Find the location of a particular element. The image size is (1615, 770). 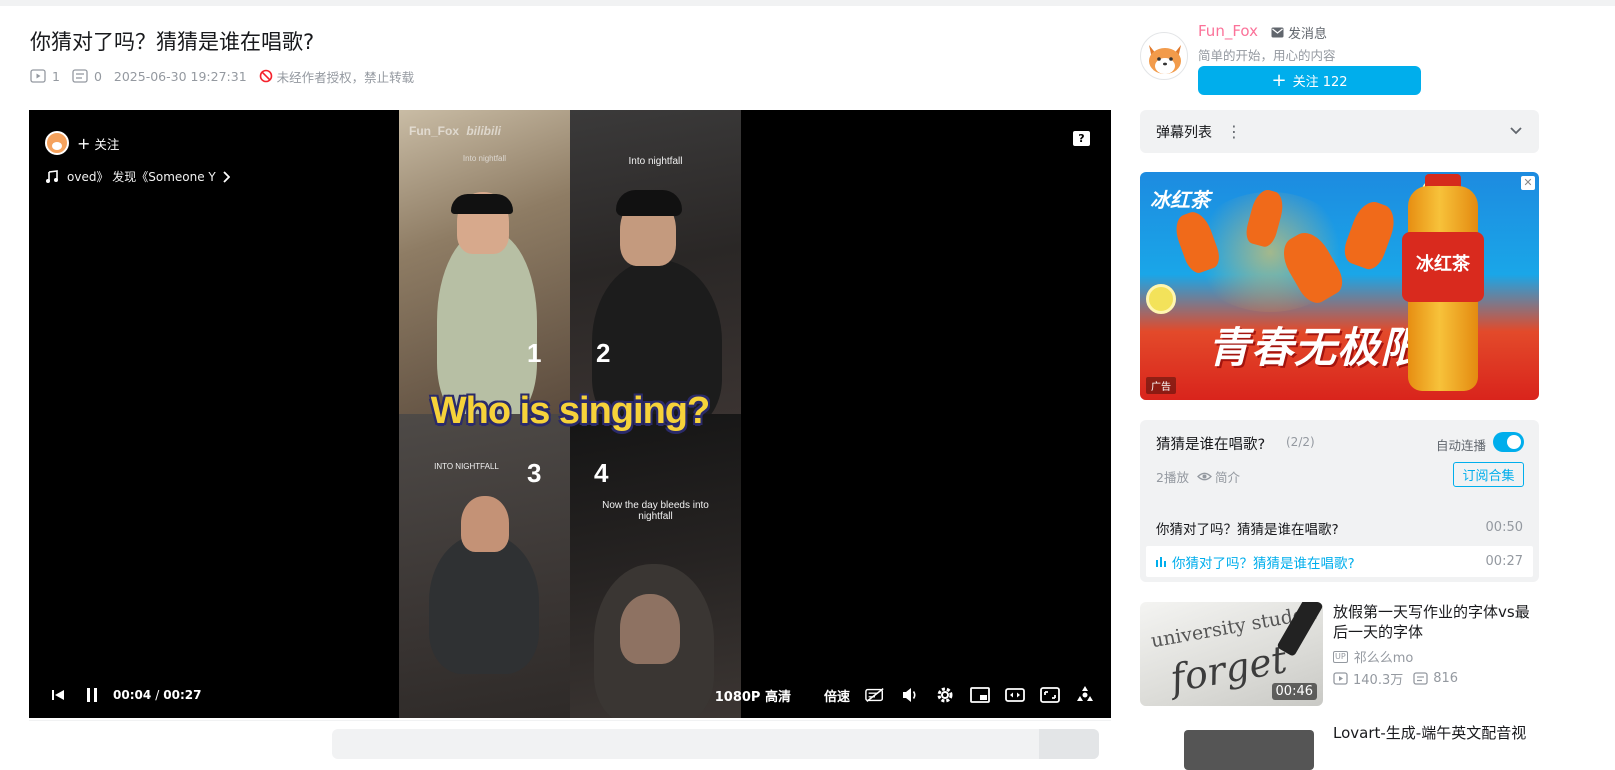

widescreen-icon is located at coordinates (1015, 695).